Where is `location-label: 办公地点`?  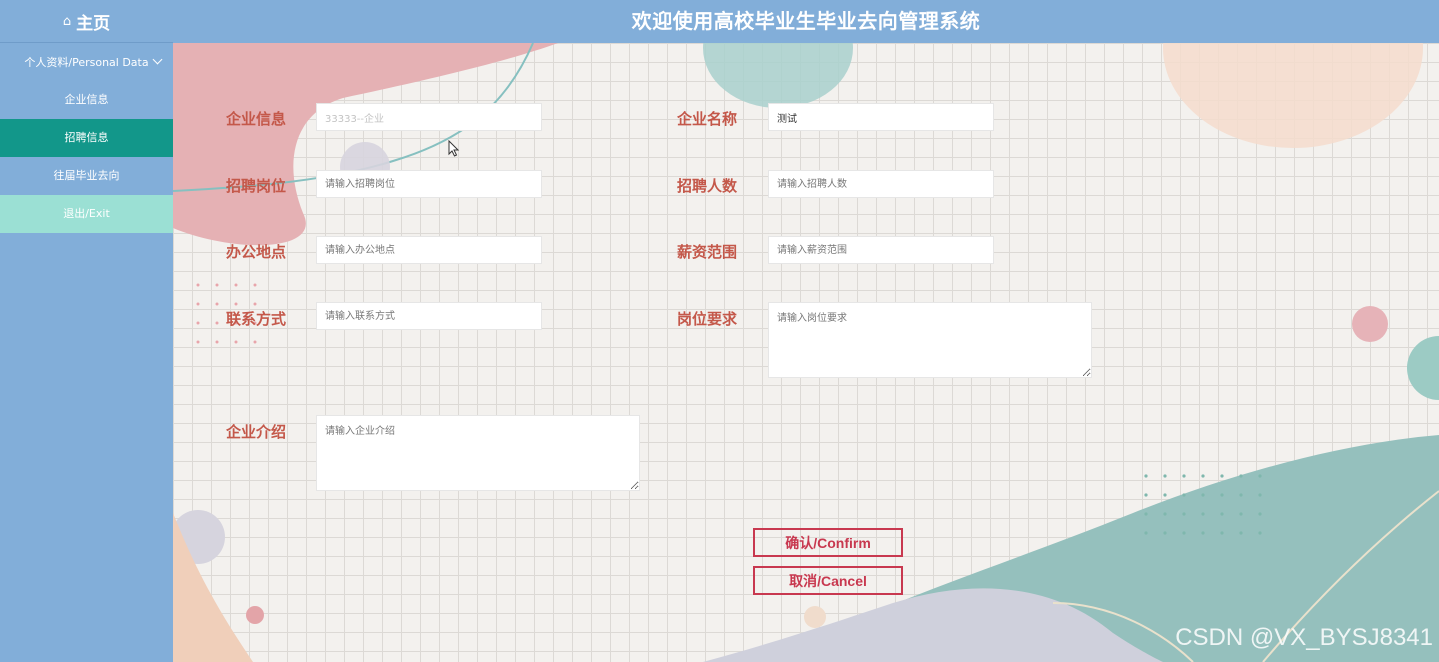 location-label: 办公地点 is located at coordinates (256, 252).